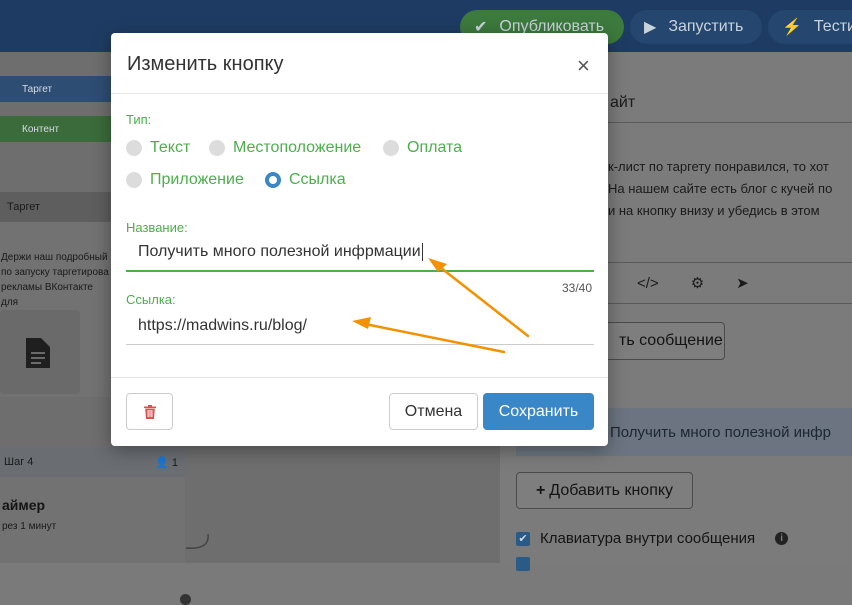 This screenshot has width=852, height=605. I want to click on annotation-arrows, so click(441, 306).